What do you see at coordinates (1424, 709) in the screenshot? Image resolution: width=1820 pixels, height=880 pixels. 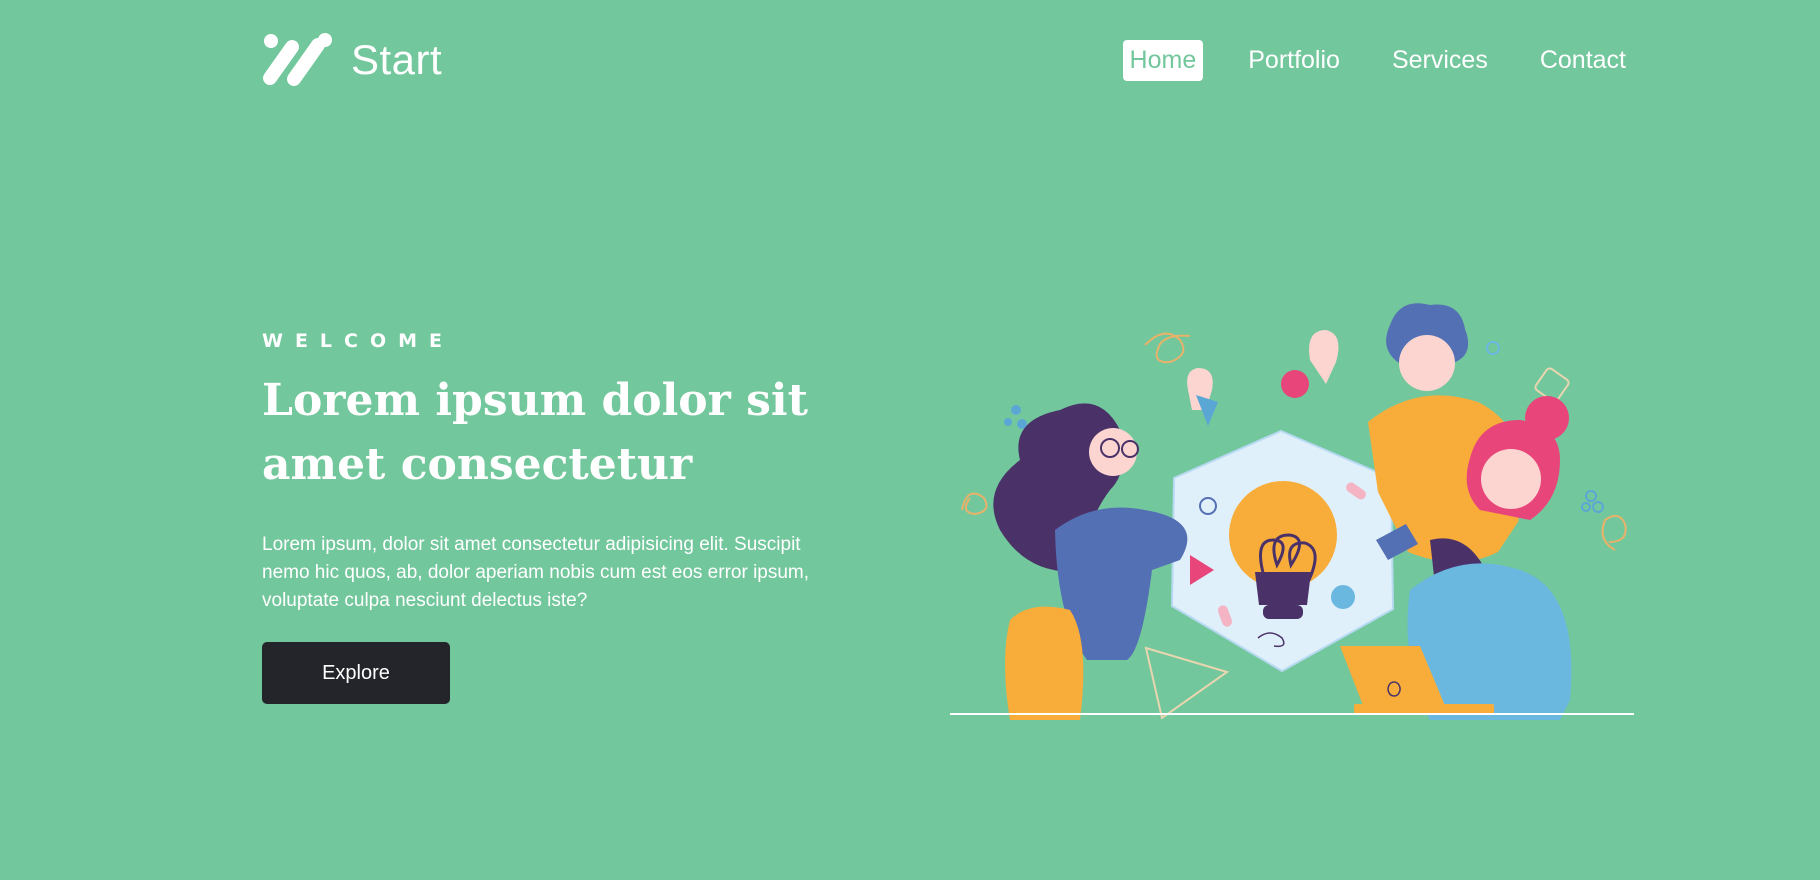 I see `laptop-base` at bounding box center [1424, 709].